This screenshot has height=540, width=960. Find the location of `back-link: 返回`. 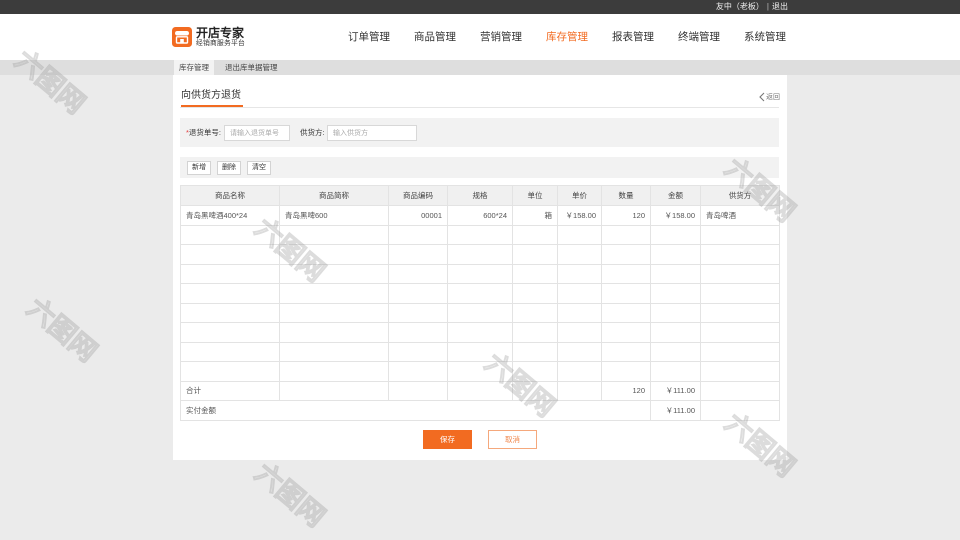

back-link: 返回 is located at coordinates (769, 97).